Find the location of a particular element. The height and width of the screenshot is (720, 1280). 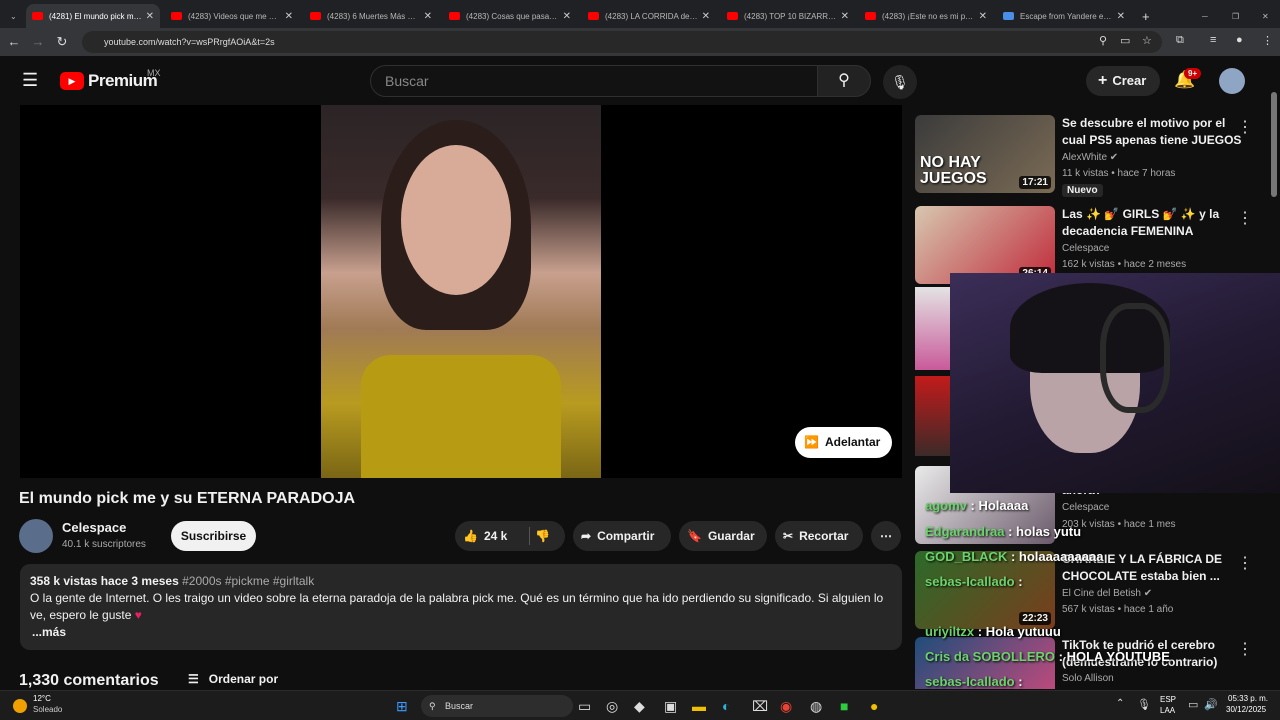

bookmark-star-icon: ☆ is located at coordinates (1147, 40).